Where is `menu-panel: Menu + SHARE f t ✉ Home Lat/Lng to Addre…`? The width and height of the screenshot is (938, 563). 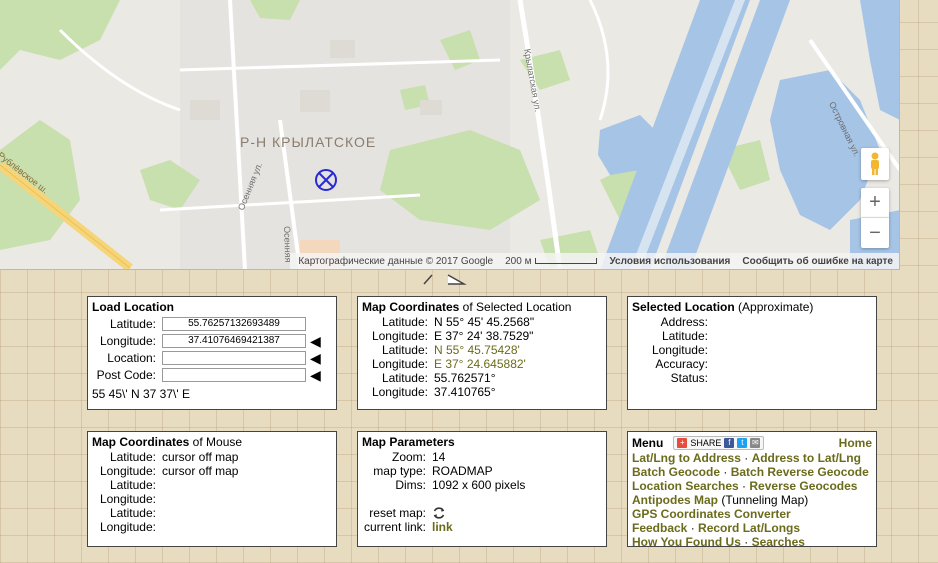 menu-panel: Menu + SHARE f t ✉ Home Lat/Lng to Addre… is located at coordinates (752, 489).